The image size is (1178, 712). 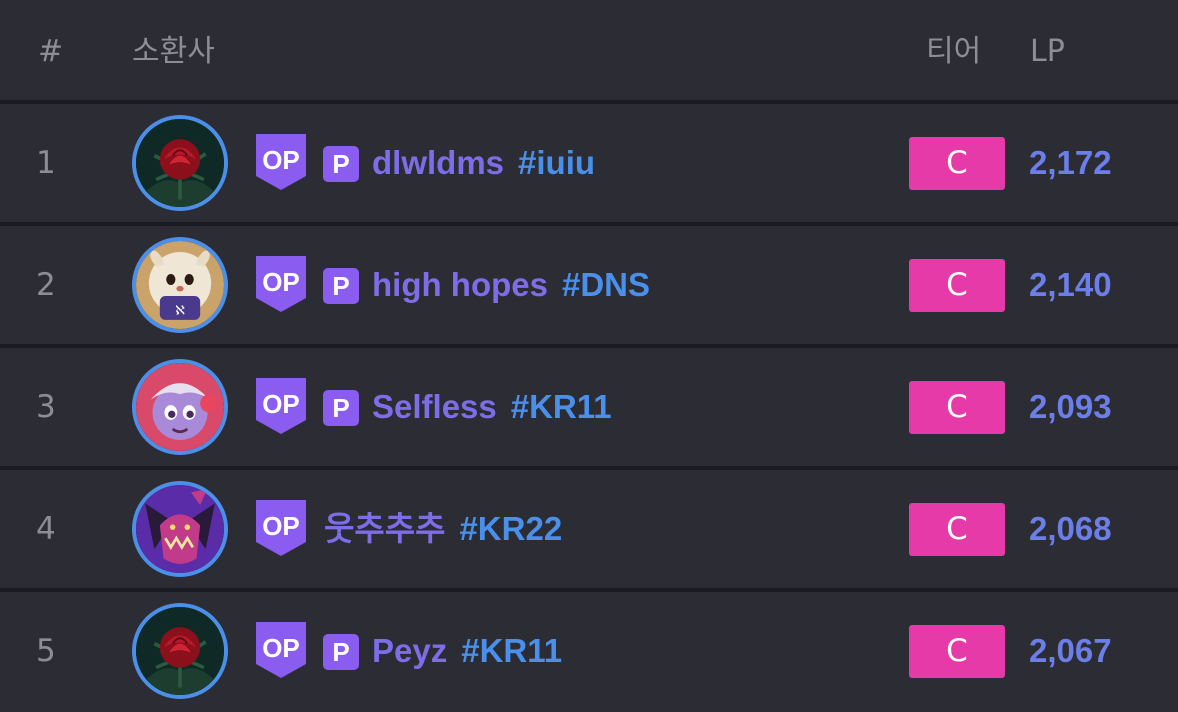 What do you see at coordinates (46, 651) in the screenshot?
I see `rank-number: 5` at bounding box center [46, 651].